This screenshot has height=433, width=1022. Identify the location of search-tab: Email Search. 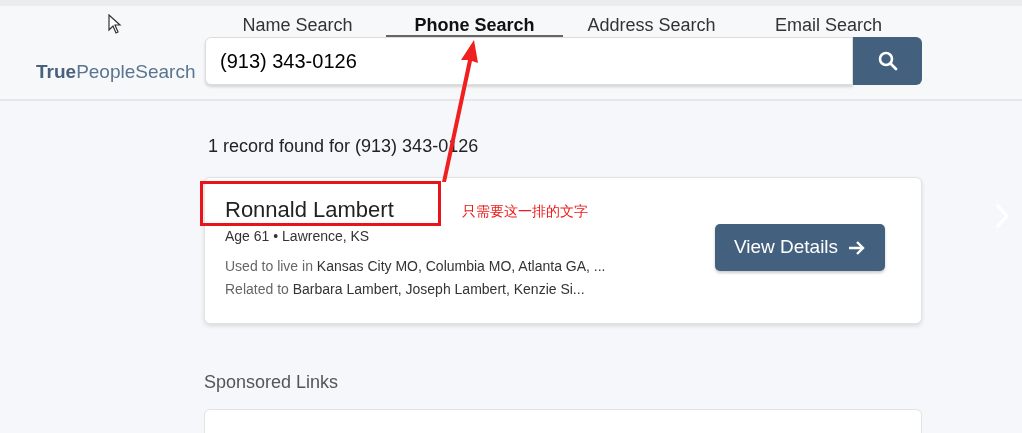
(828, 21).